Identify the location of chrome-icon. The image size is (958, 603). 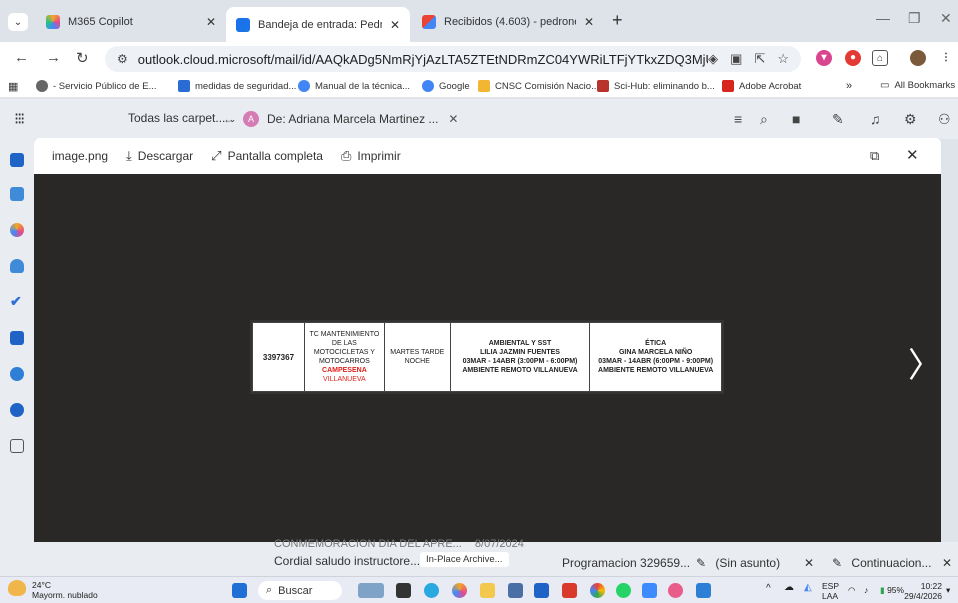
(597, 590).